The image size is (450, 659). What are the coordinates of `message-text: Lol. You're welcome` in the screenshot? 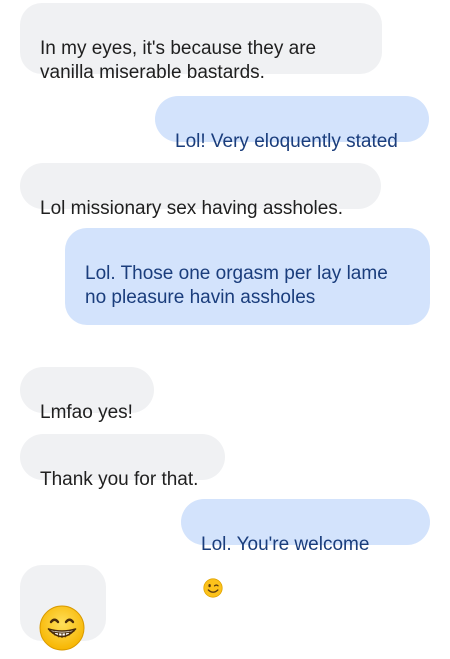 It's located at (285, 544).